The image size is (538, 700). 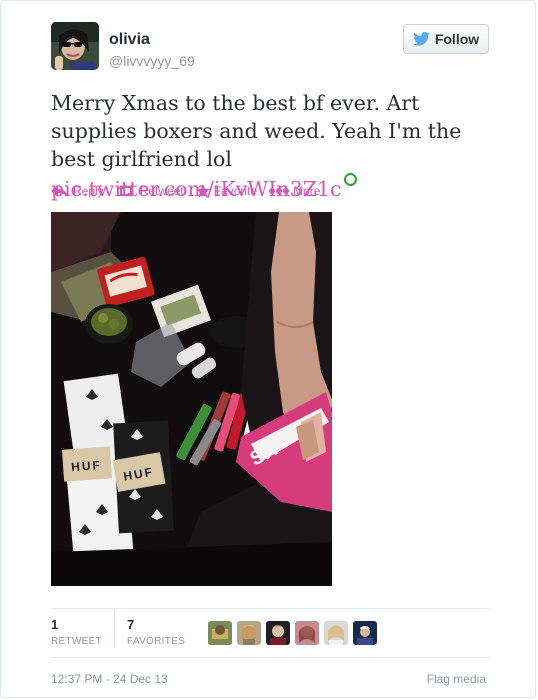 What do you see at coordinates (202, 191) in the screenshot?
I see `star-icon` at bounding box center [202, 191].